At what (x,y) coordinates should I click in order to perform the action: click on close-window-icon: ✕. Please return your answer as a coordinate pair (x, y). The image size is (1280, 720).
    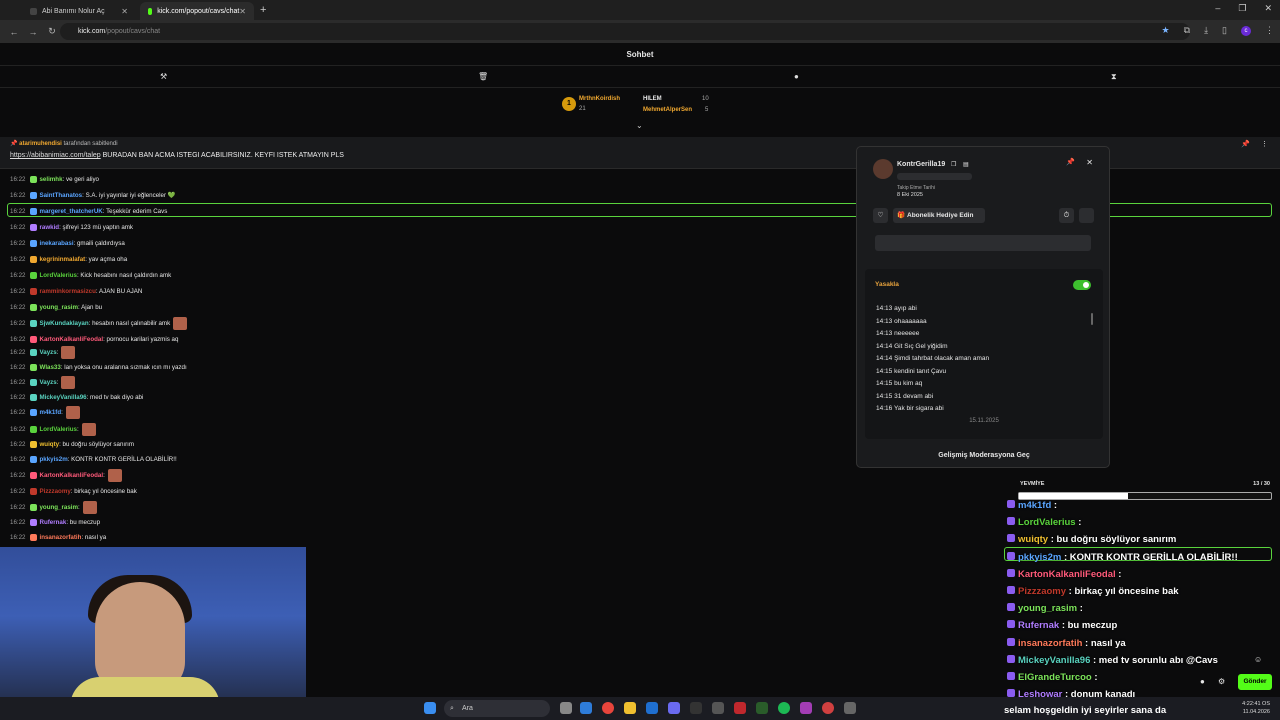
    Looking at the image, I should click on (1268, 8).